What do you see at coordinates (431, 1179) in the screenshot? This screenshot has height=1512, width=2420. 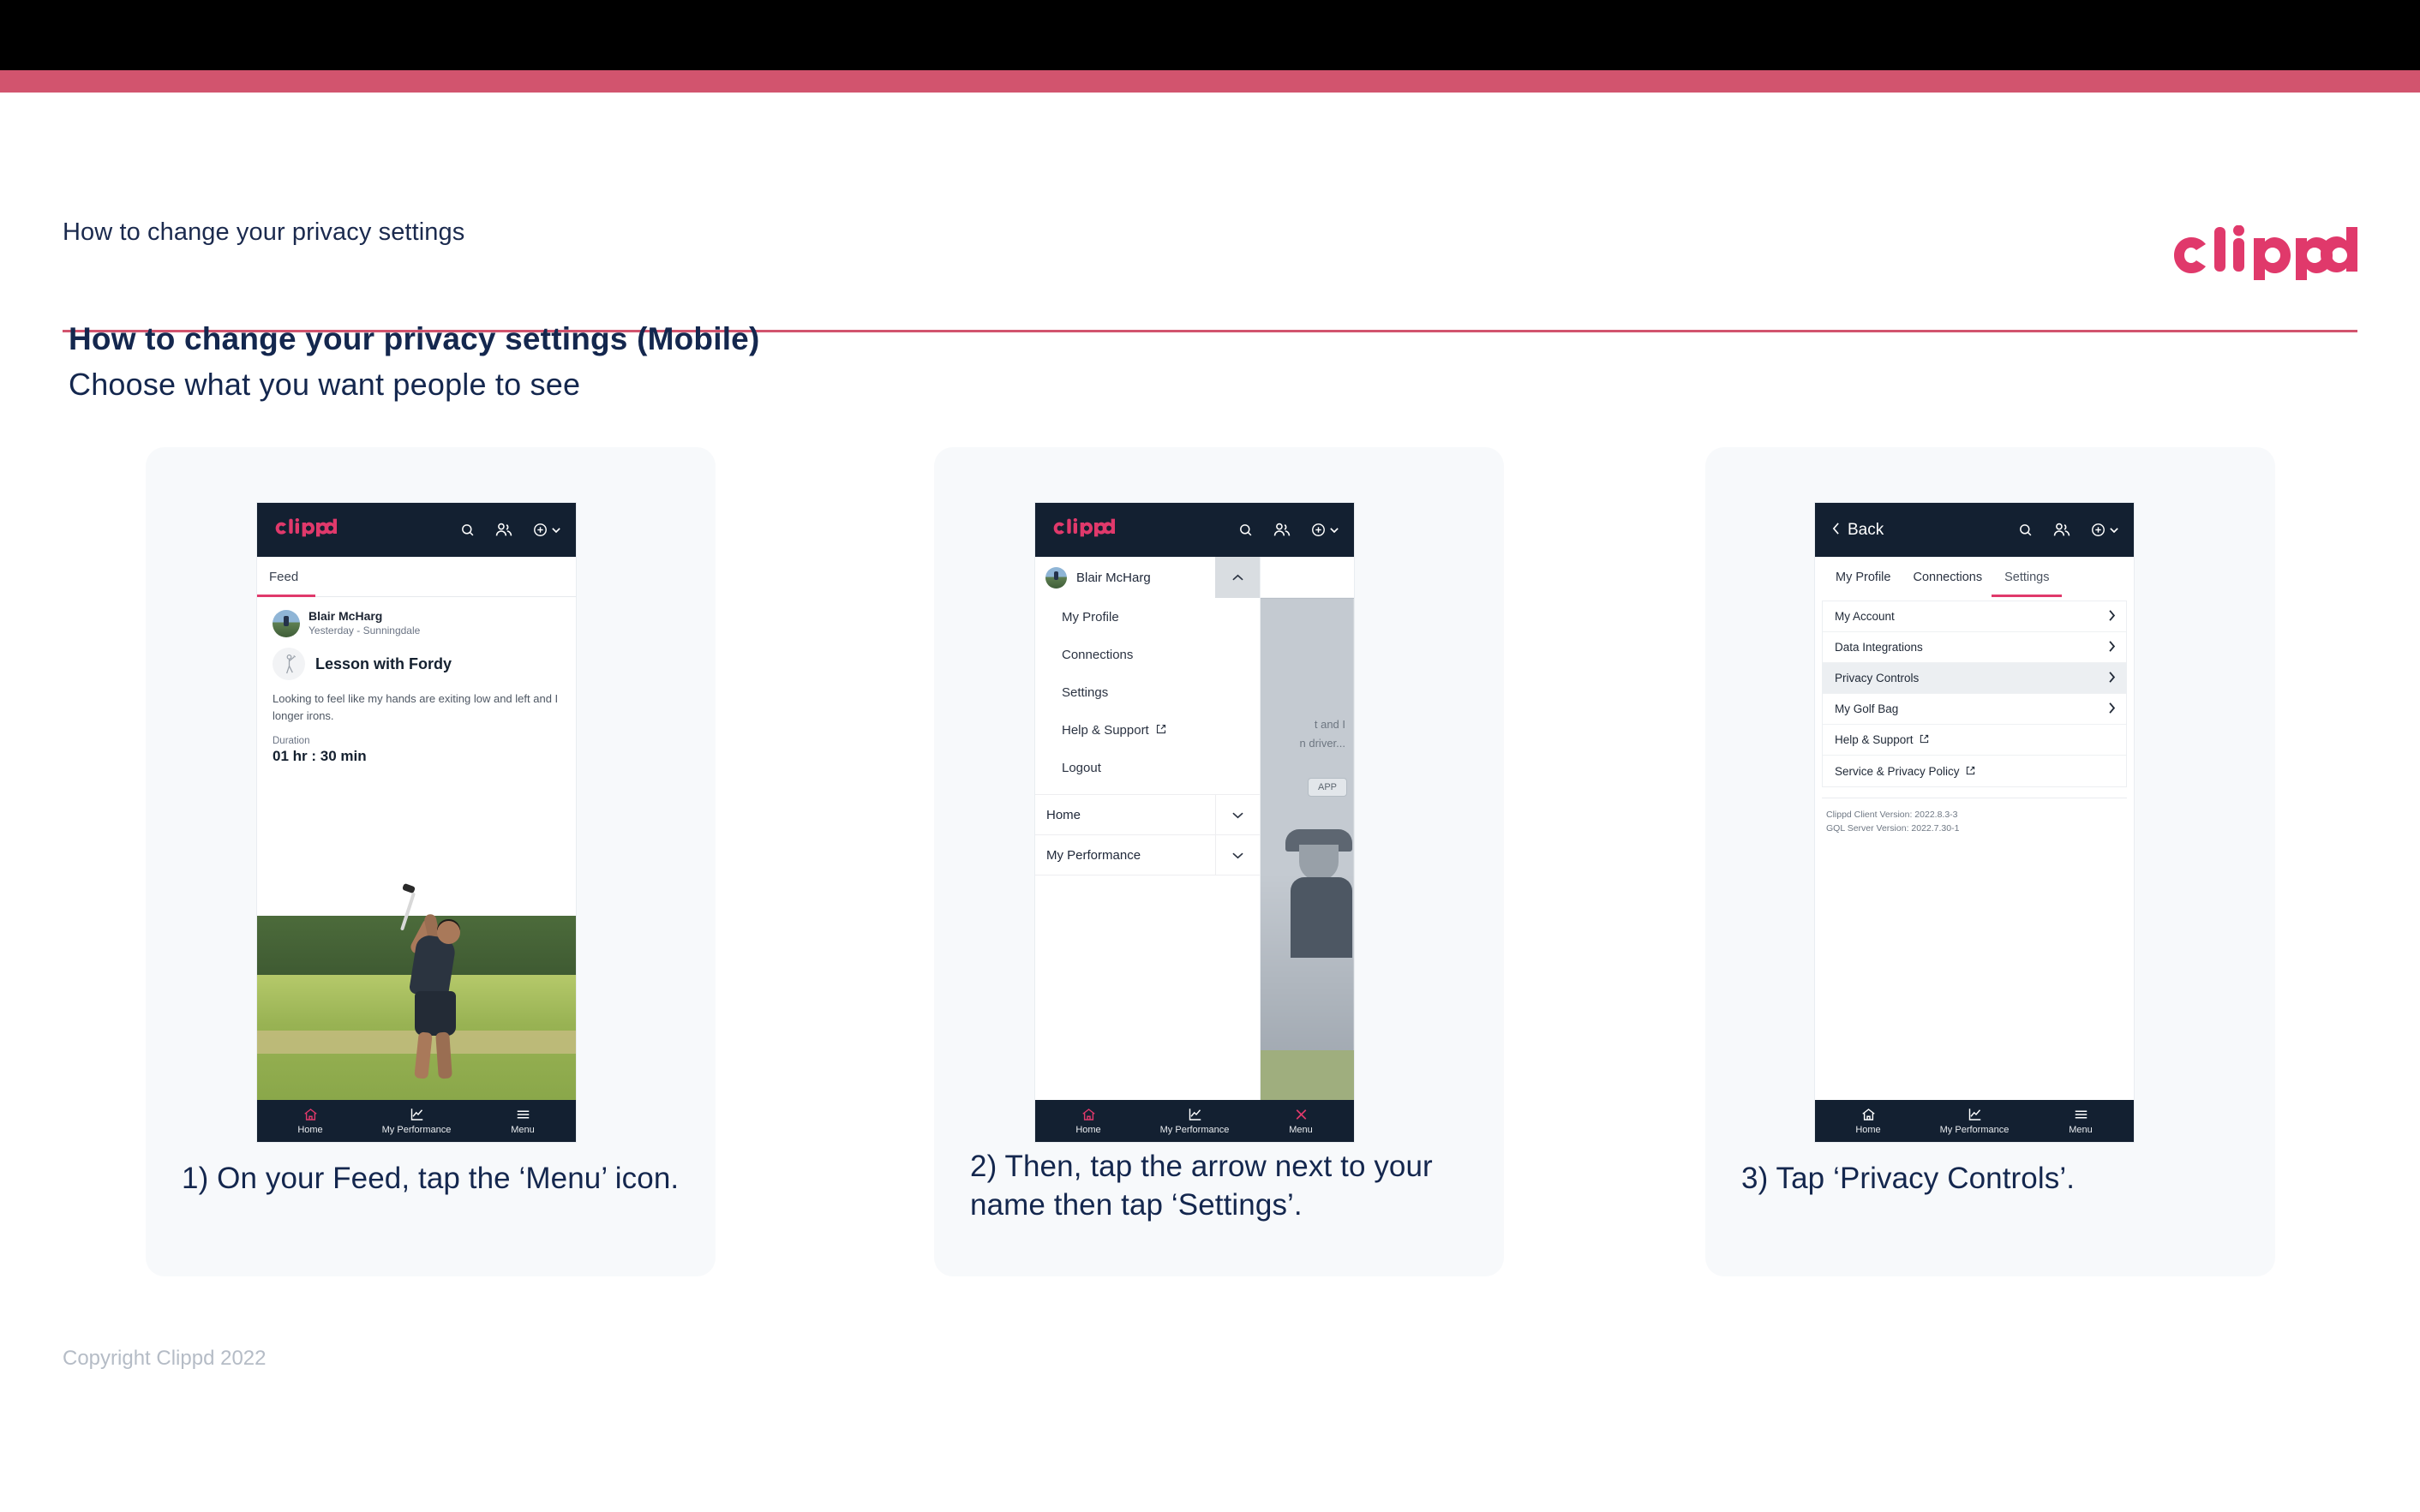 I see `step-caption-1: 1) On your Feed, tap the ‘Menu’ icon.` at bounding box center [431, 1179].